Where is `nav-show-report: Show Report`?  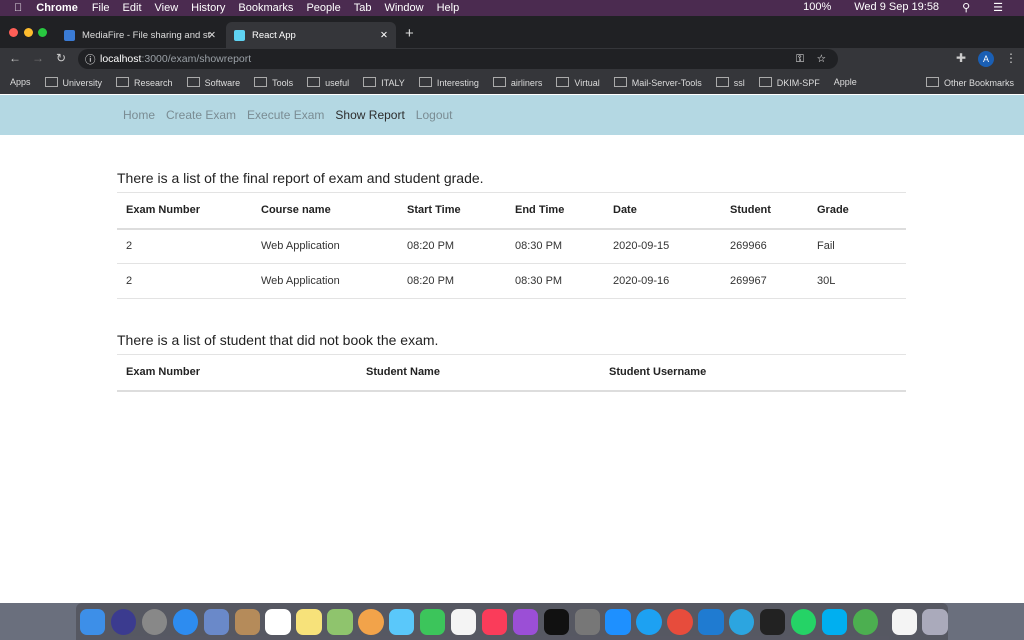 nav-show-report: Show Report is located at coordinates (369, 115).